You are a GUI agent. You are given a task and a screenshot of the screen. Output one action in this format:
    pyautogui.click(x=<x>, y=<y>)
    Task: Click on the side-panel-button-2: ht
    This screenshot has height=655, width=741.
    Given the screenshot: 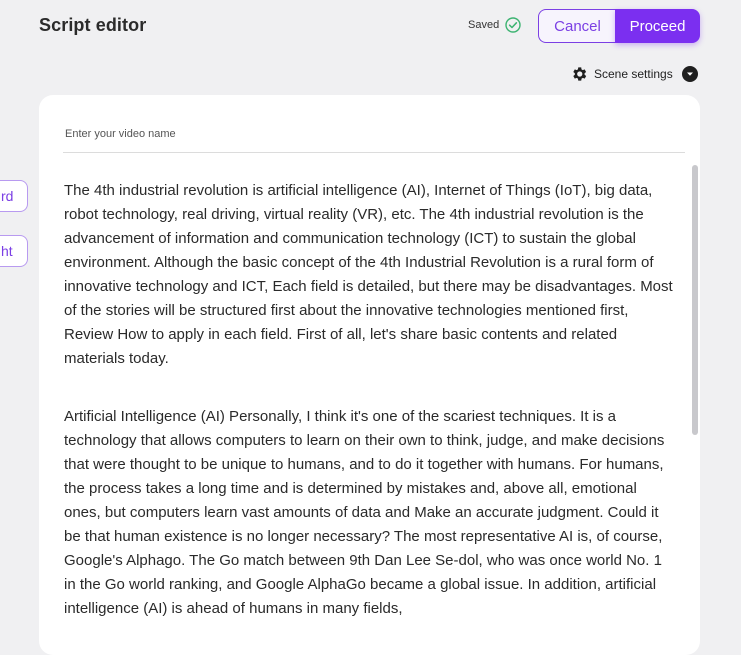 What is the action you would take?
    pyautogui.click(x=14, y=251)
    